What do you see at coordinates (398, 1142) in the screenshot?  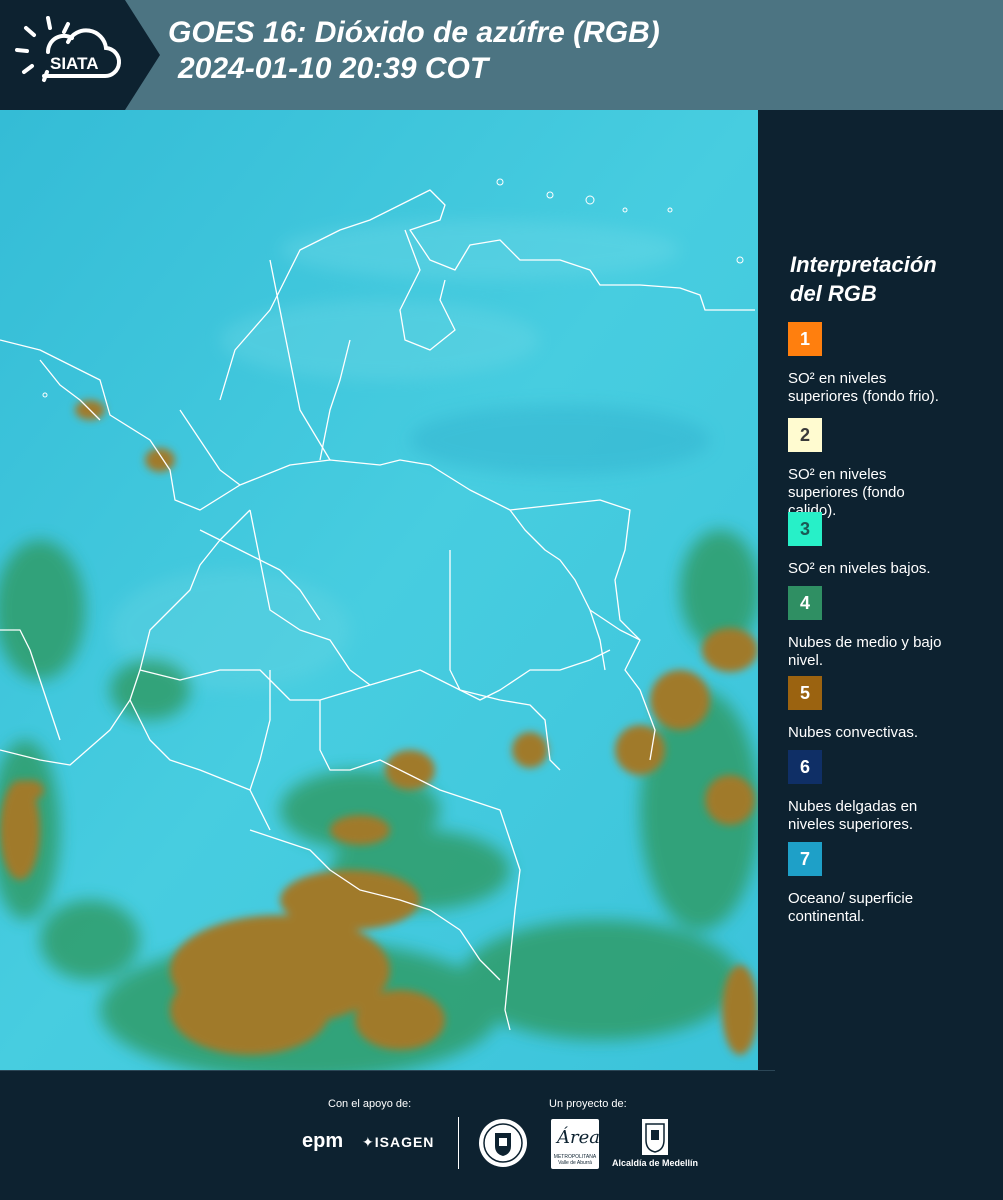 I see `isagen-logo: ✦ISAGEN` at bounding box center [398, 1142].